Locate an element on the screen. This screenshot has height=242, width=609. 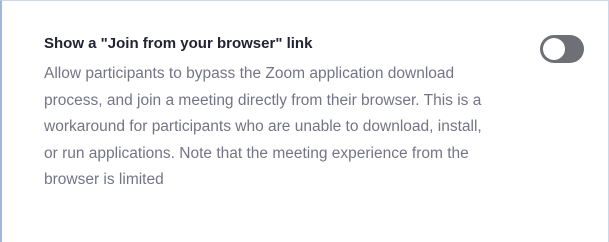
join-from-browser-toggle is located at coordinates (562, 49).